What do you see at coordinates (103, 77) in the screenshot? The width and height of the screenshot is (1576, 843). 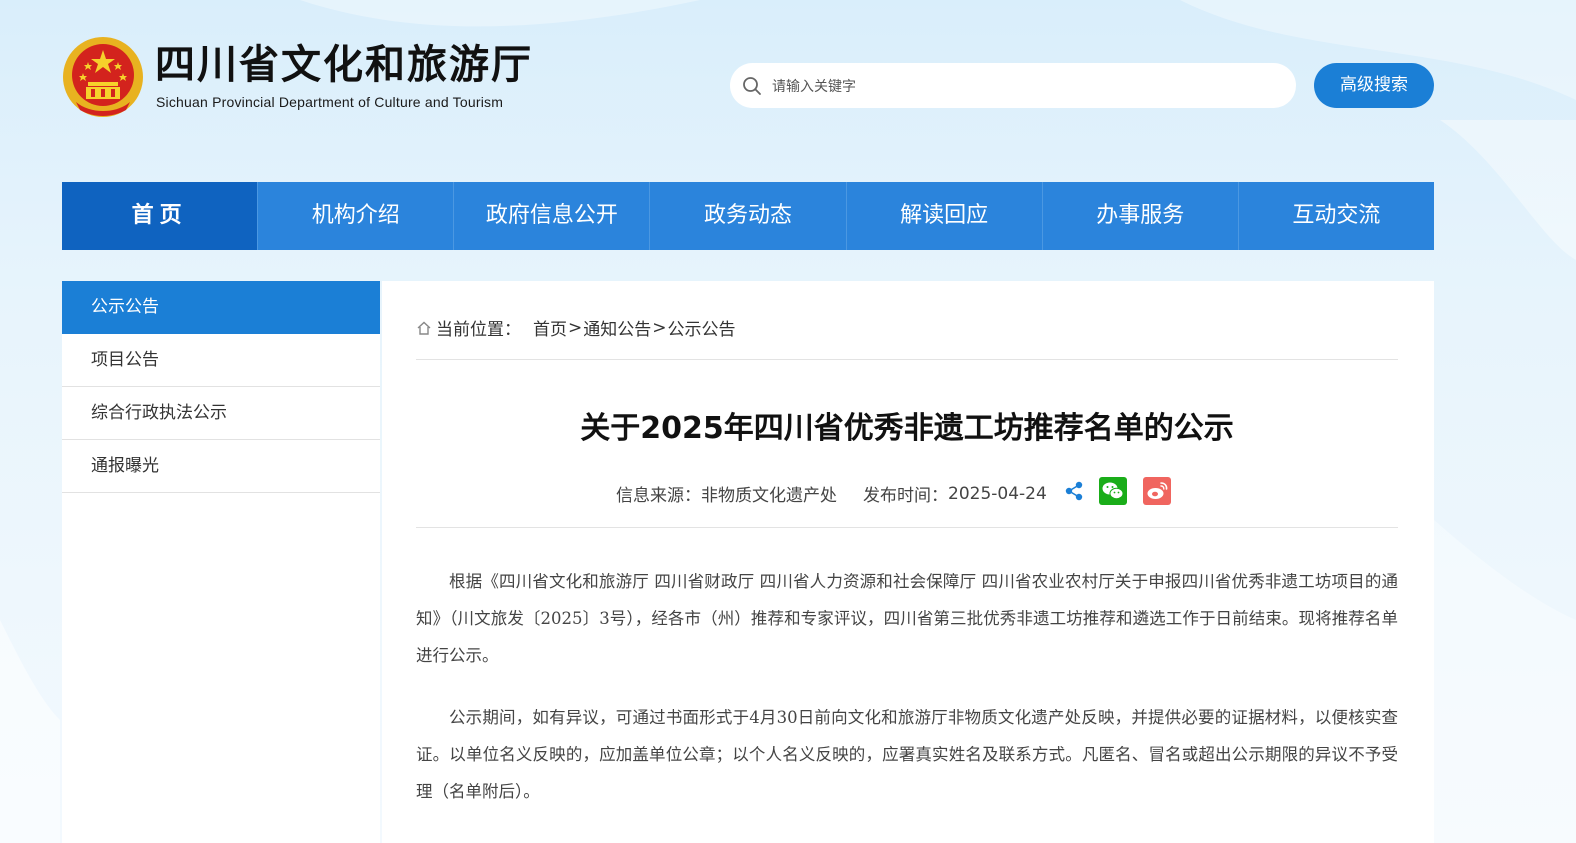 I see `national-emblem-icon` at bounding box center [103, 77].